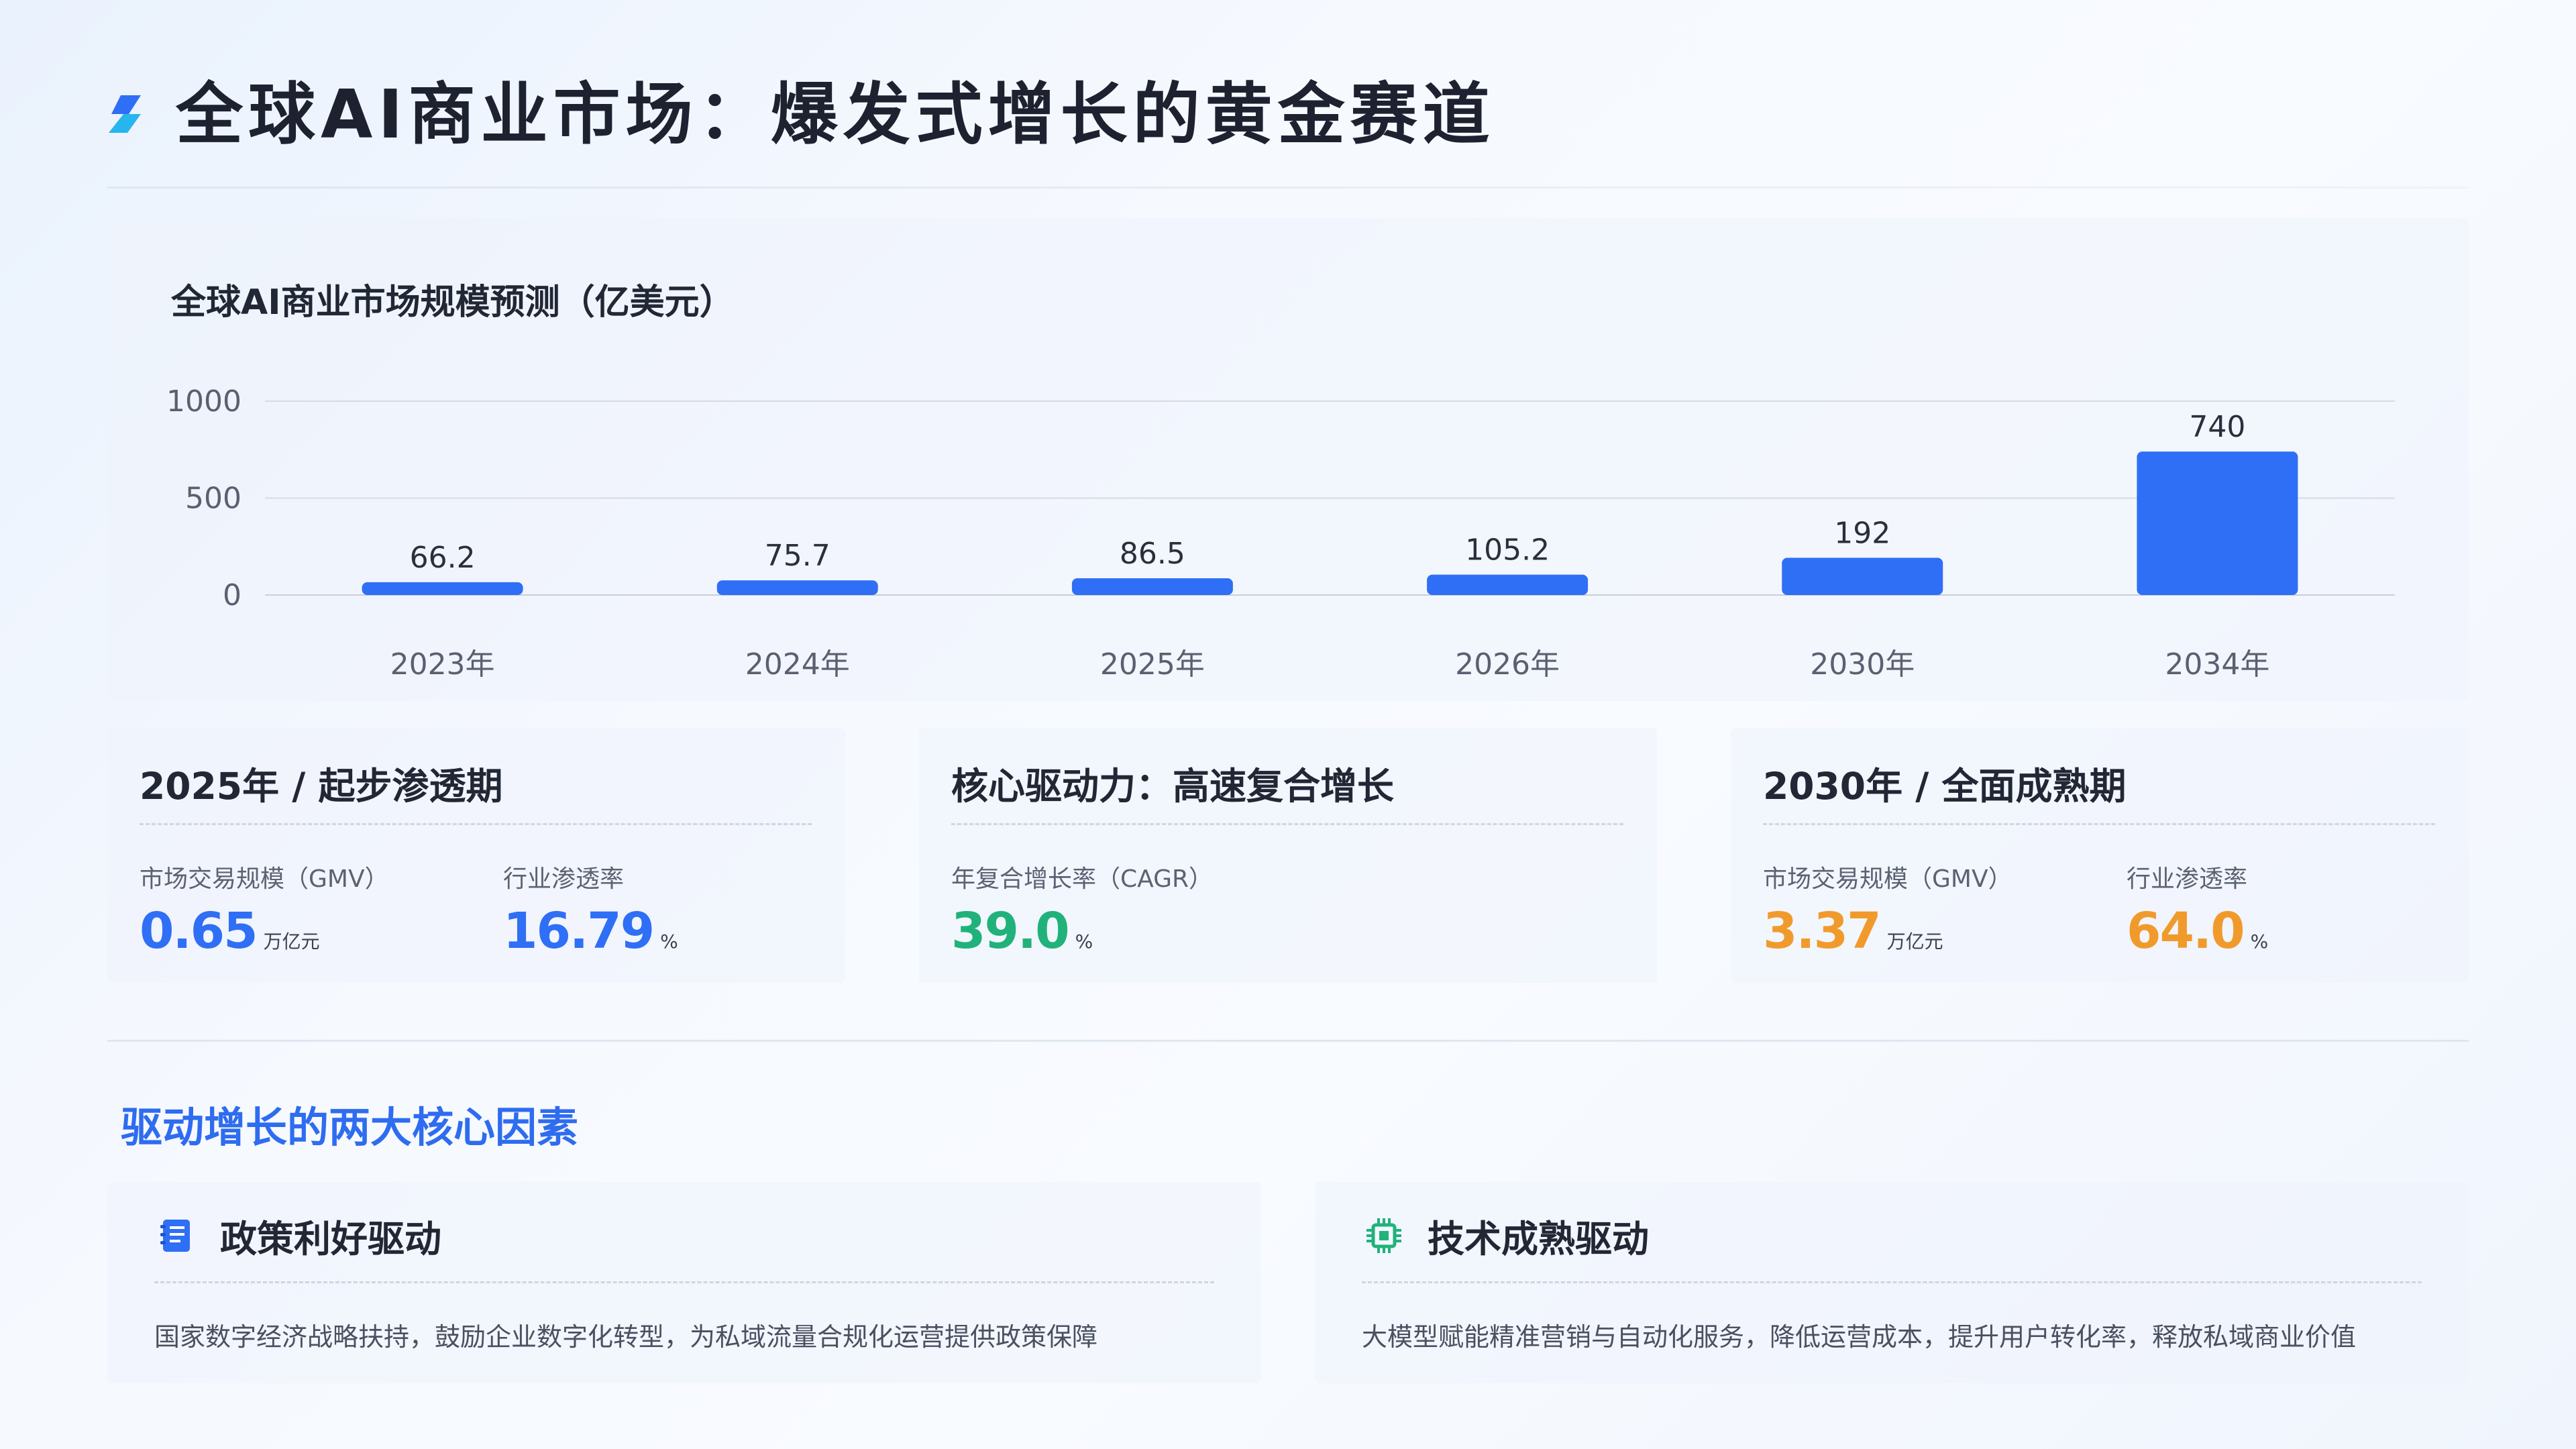 The width and height of the screenshot is (2576, 1449). Describe the element at coordinates (1383, 1235) in the screenshot. I see `chip-icon` at that location.